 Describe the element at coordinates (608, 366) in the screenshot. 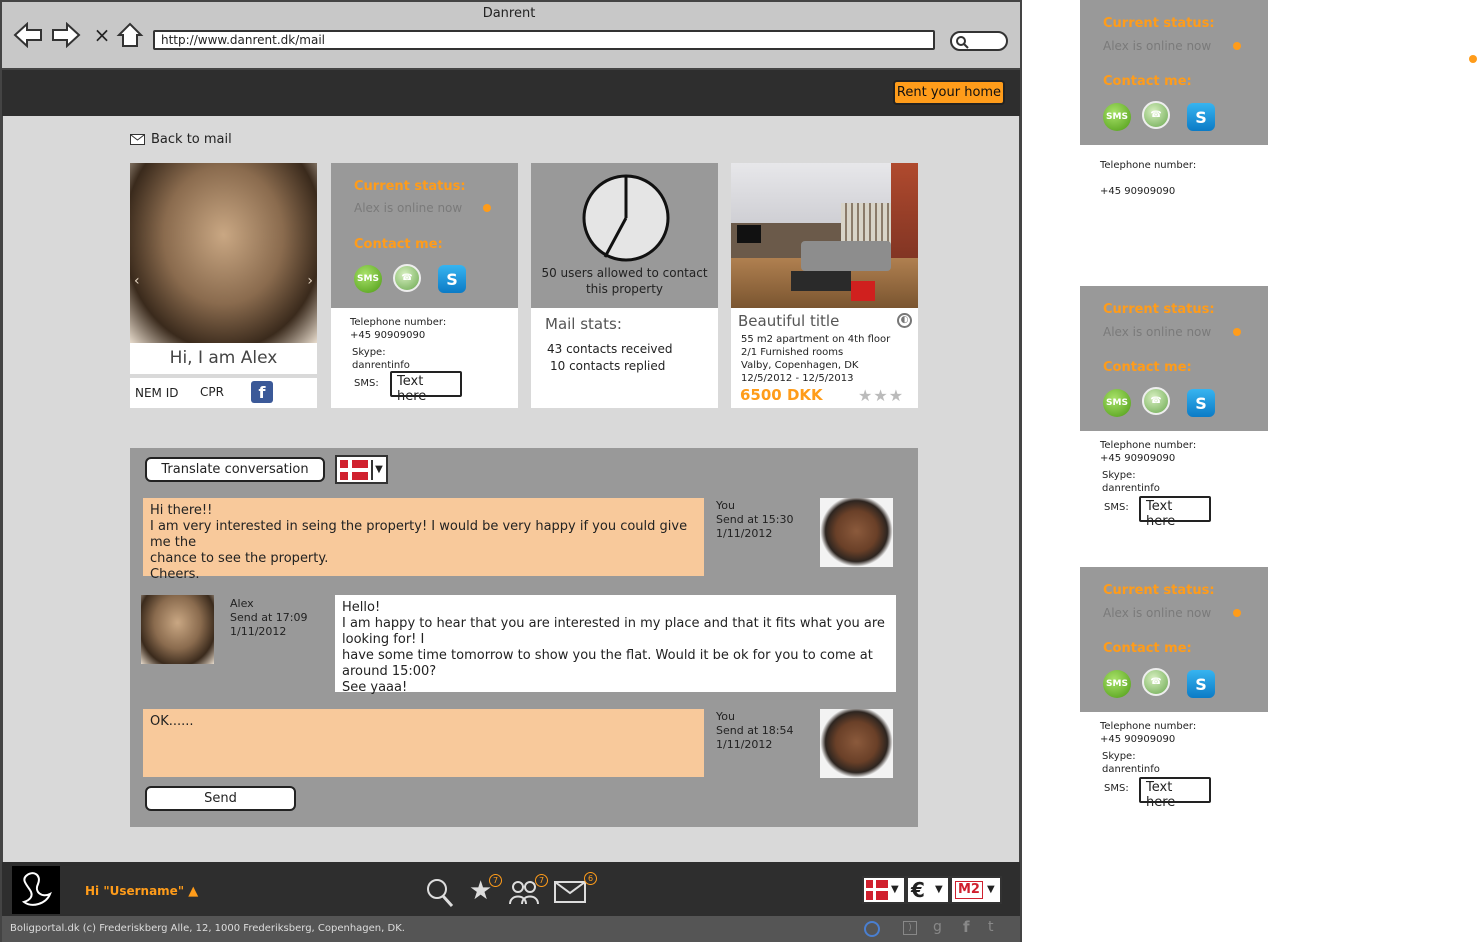

I see `contacts-replied: 10 contacts replied` at that location.